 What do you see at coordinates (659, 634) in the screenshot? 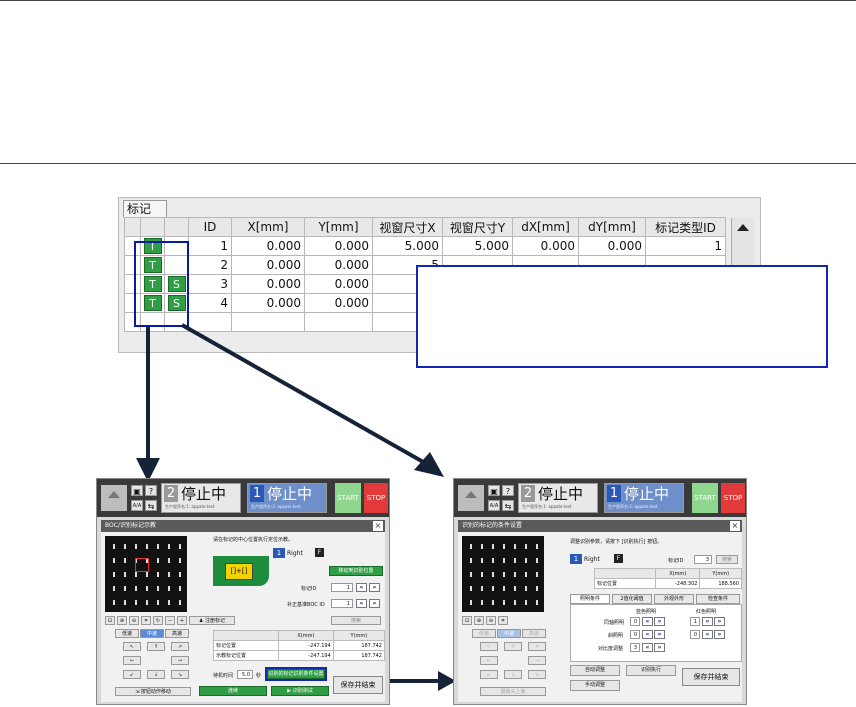
I see `oblique-blue-next: »` at bounding box center [659, 634].